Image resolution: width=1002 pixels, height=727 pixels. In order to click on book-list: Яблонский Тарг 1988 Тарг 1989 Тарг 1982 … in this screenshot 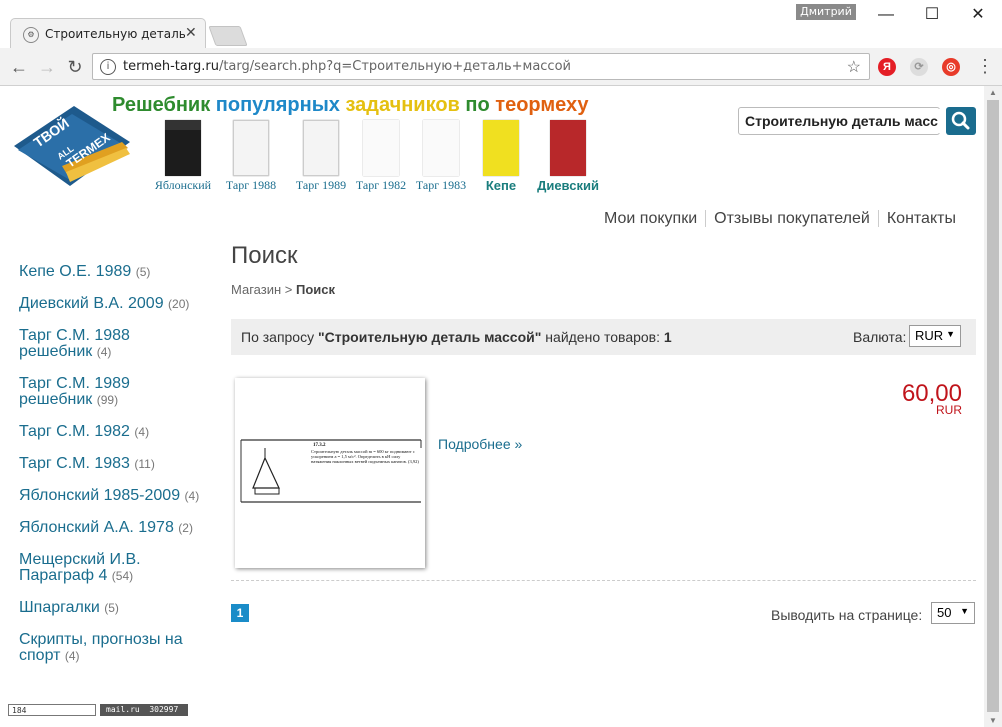, I will do `click(380, 158)`.